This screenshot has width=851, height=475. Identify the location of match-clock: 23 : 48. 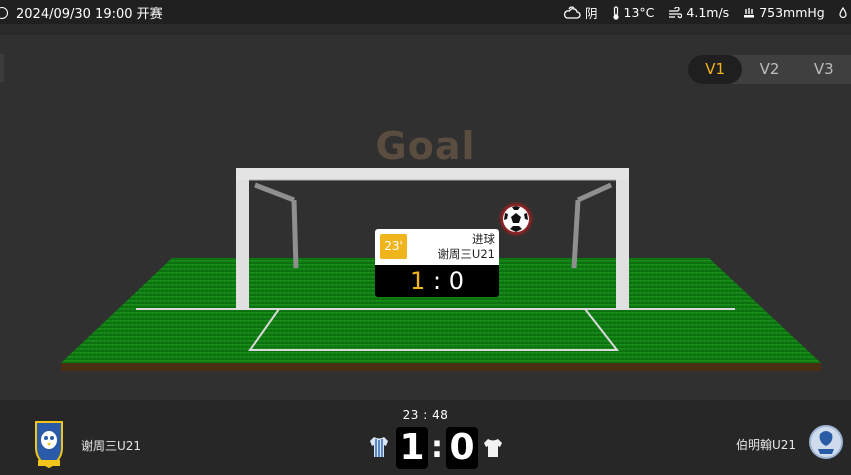
(425, 415).